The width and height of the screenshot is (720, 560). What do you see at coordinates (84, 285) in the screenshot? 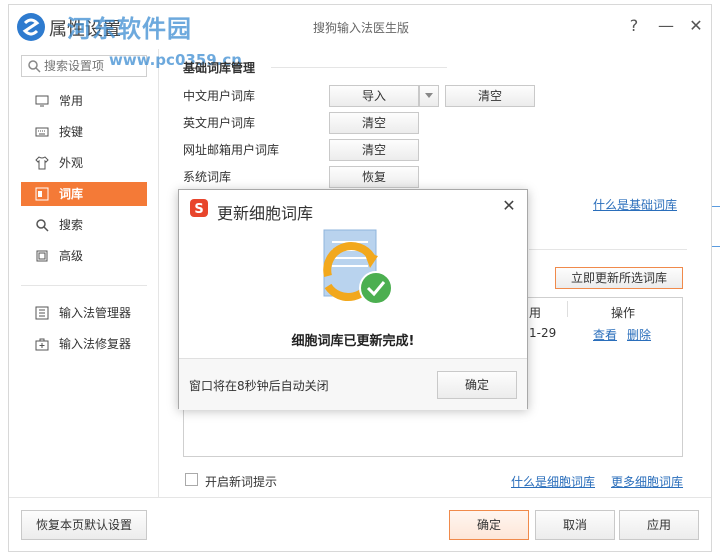
I see `sidebar-divider` at bounding box center [84, 285].